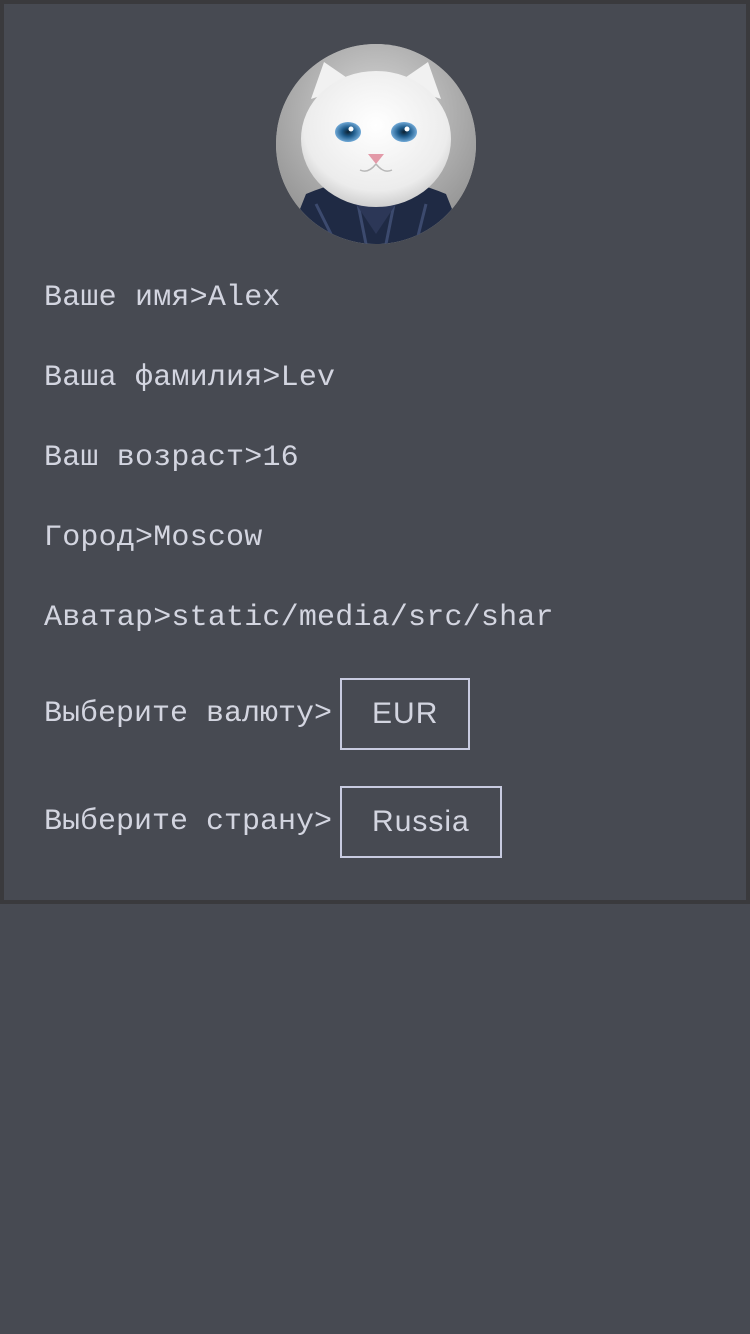  Describe the element at coordinates (280, 458) in the screenshot. I see `age-value: 16` at that location.